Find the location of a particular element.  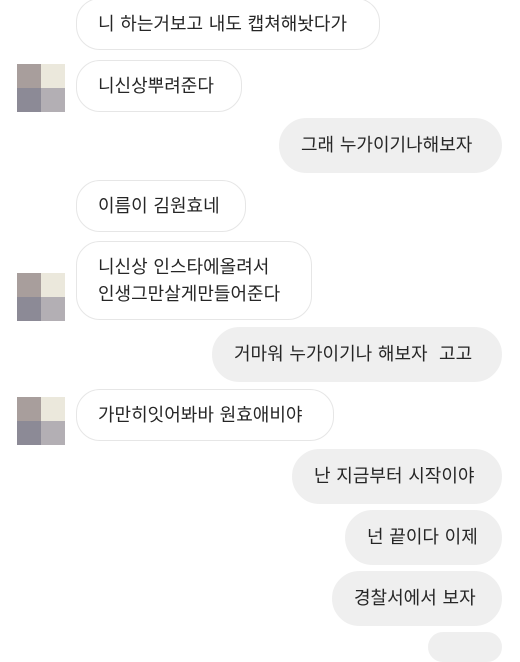

message-received: 니신상 인스타에올려서 인생그만살게만들어준다 is located at coordinates (194, 280).